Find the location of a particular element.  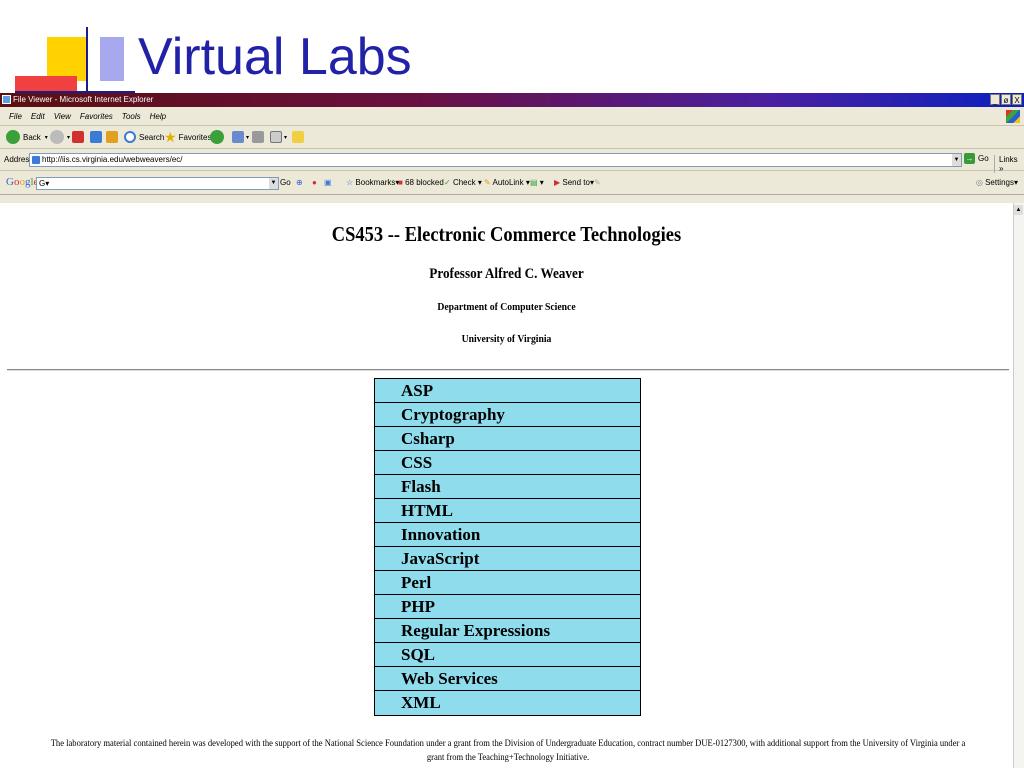

go-button: → Go is located at coordinates (976, 158).